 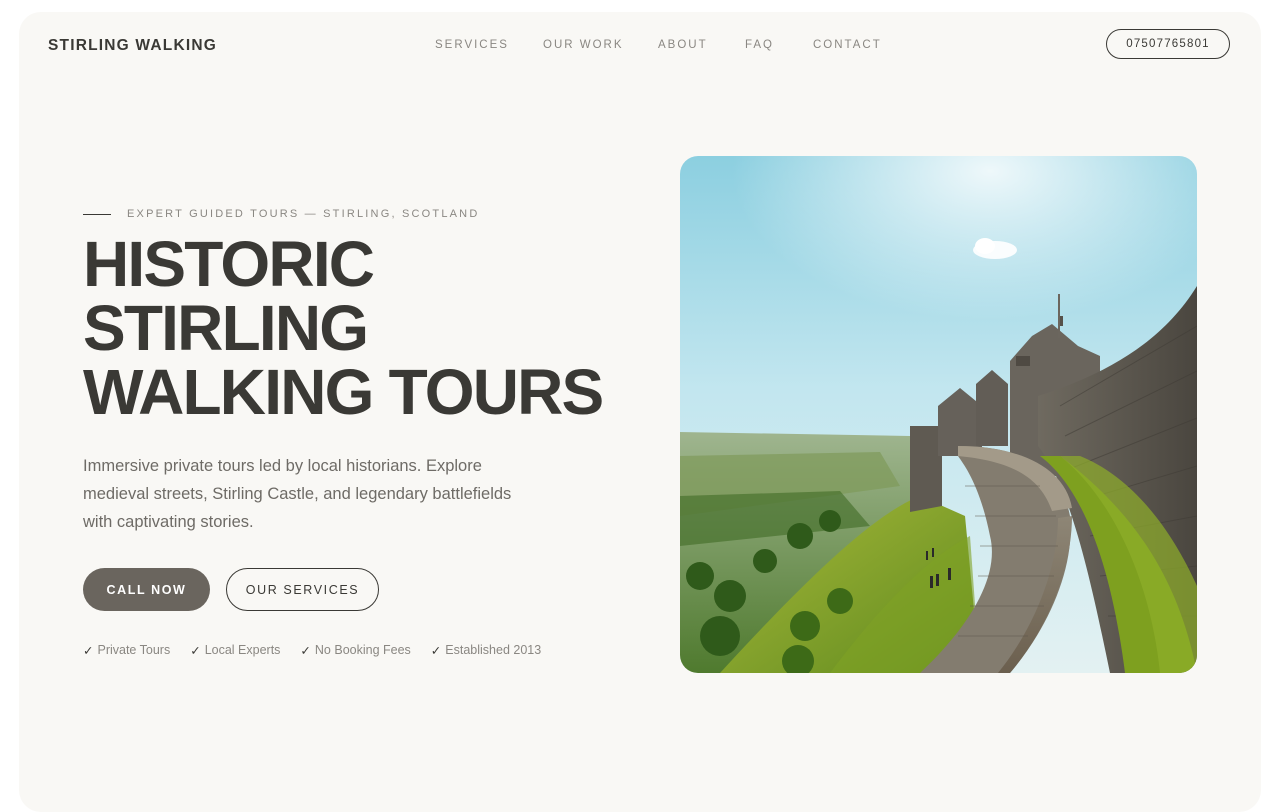 I want to click on feature-item: ✓ No Booking Fees, so click(x=355, y=650).